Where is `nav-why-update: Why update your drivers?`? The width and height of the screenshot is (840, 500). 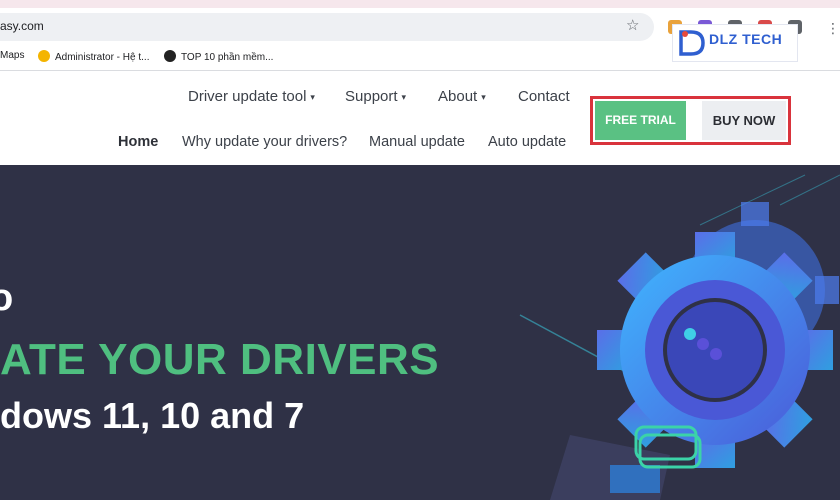
nav-why-update: Why update your drivers? is located at coordinates (264, 142).